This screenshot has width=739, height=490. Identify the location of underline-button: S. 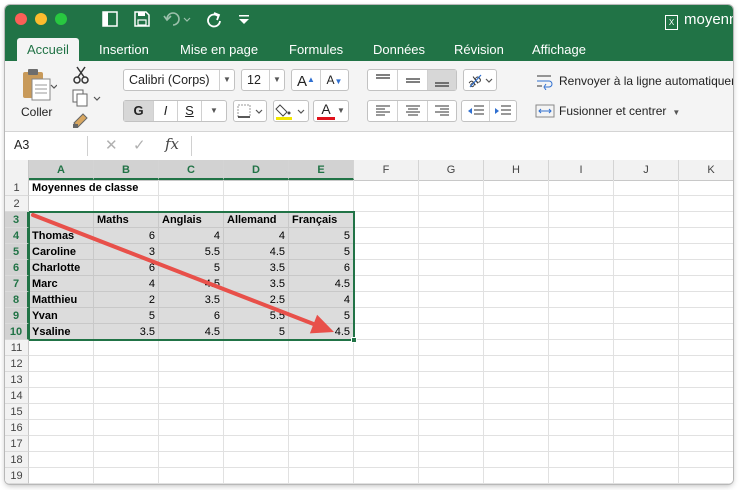
(190, 111).